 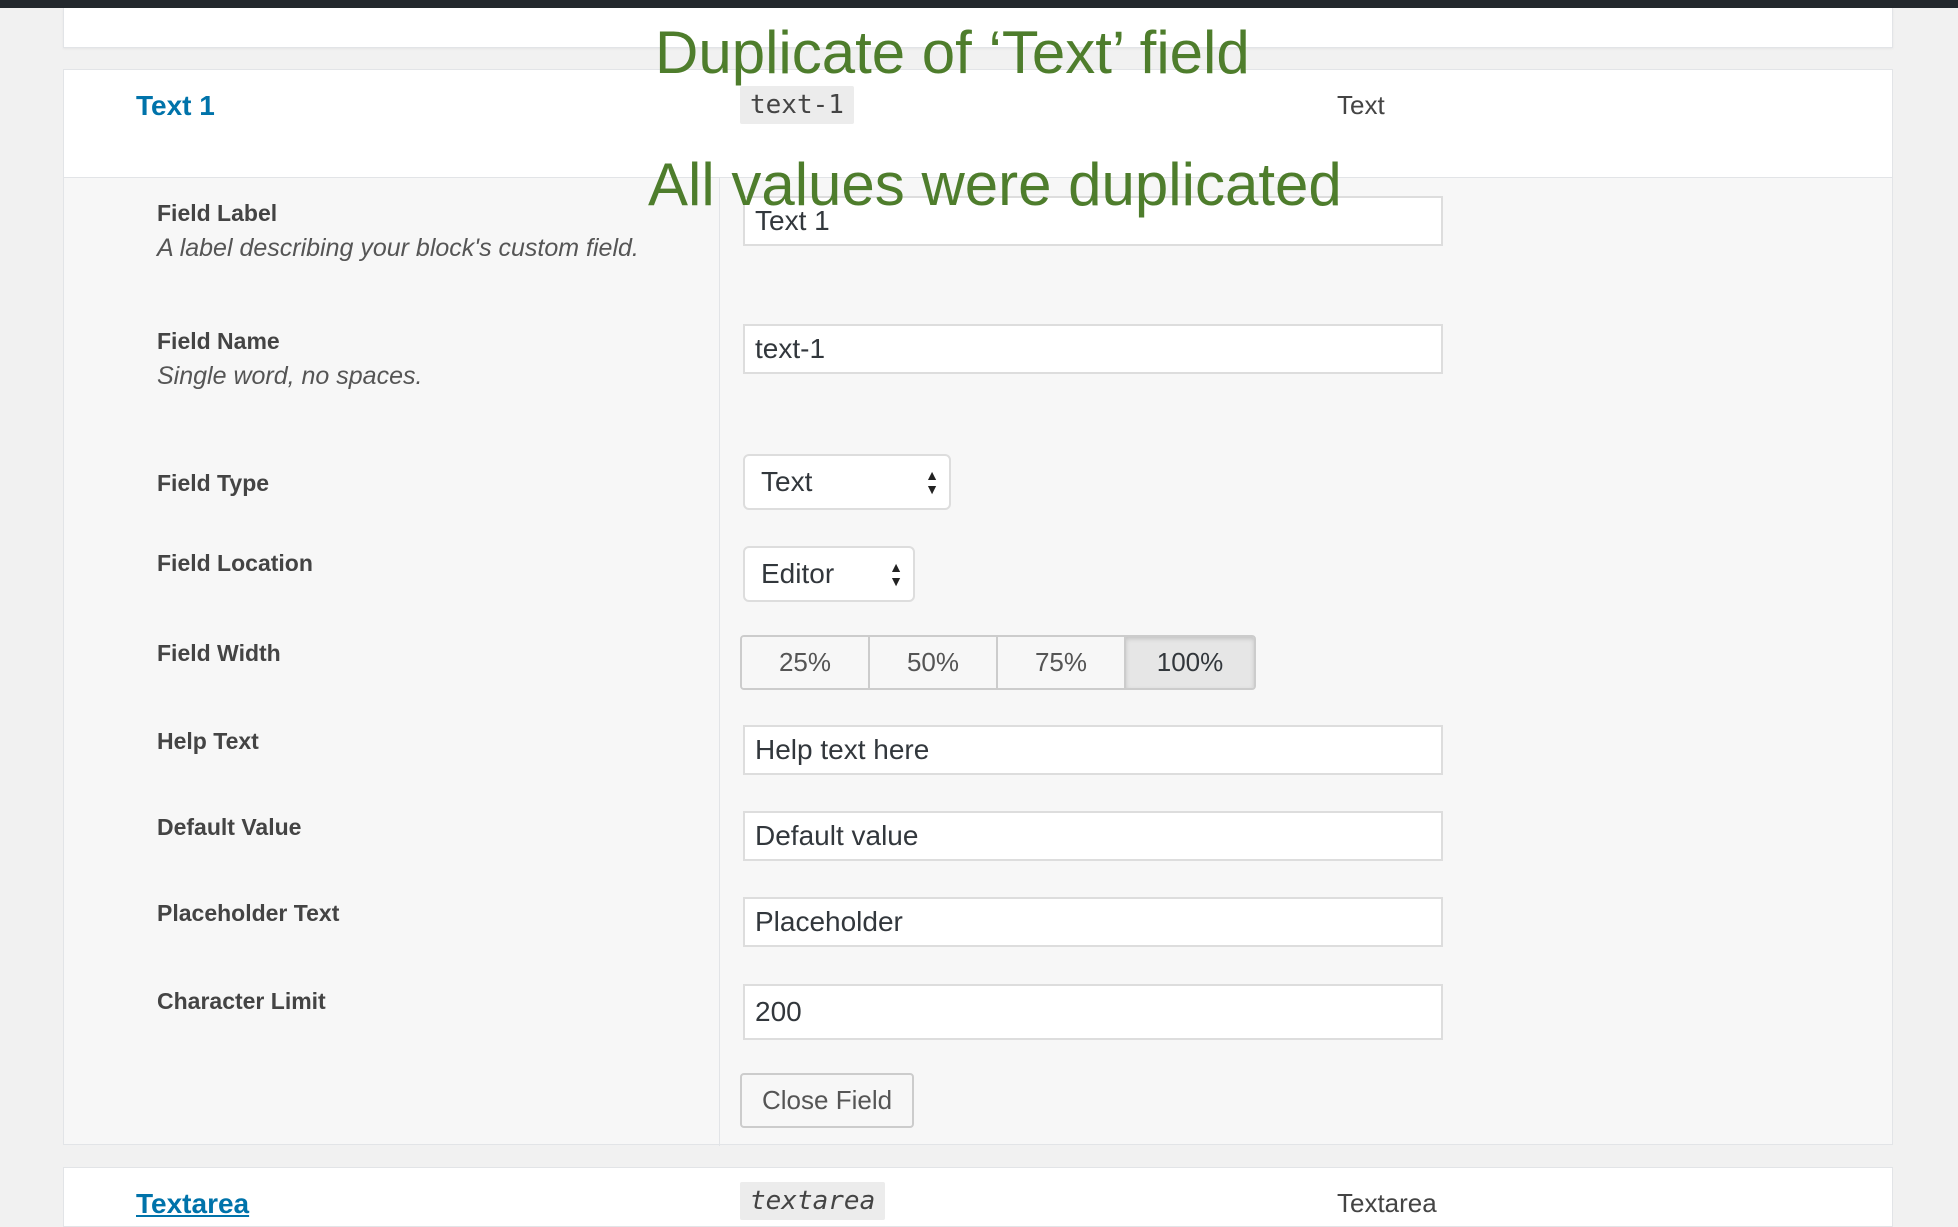 What do you see at coordinates (1093, 349) in the screenshot?
I see `field-name-input: text-1` at bounding box center [1093, 349].